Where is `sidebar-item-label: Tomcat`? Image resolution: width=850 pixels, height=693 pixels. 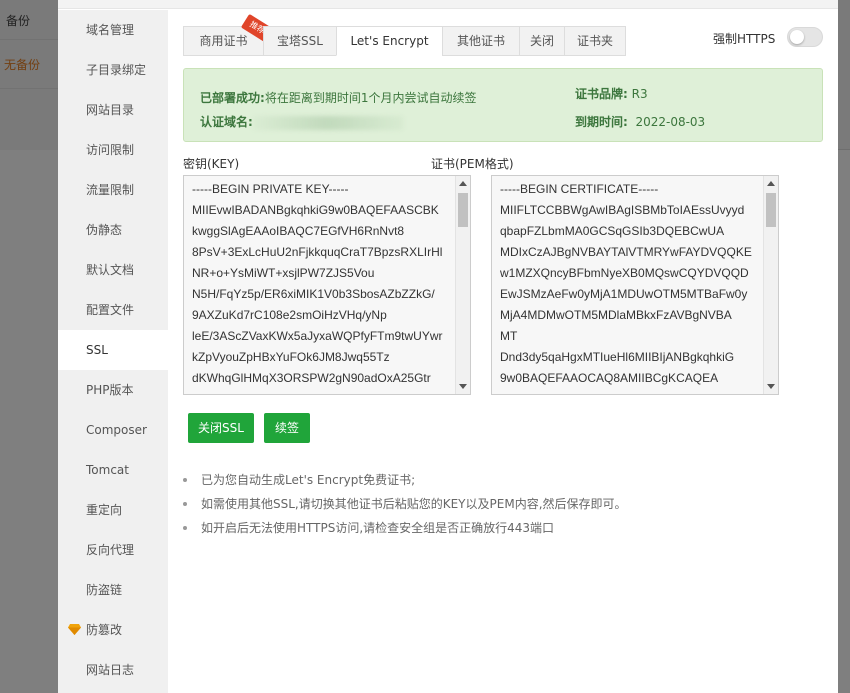
sidebar-item-label: Tomcat is located at coordinates (107, 470).